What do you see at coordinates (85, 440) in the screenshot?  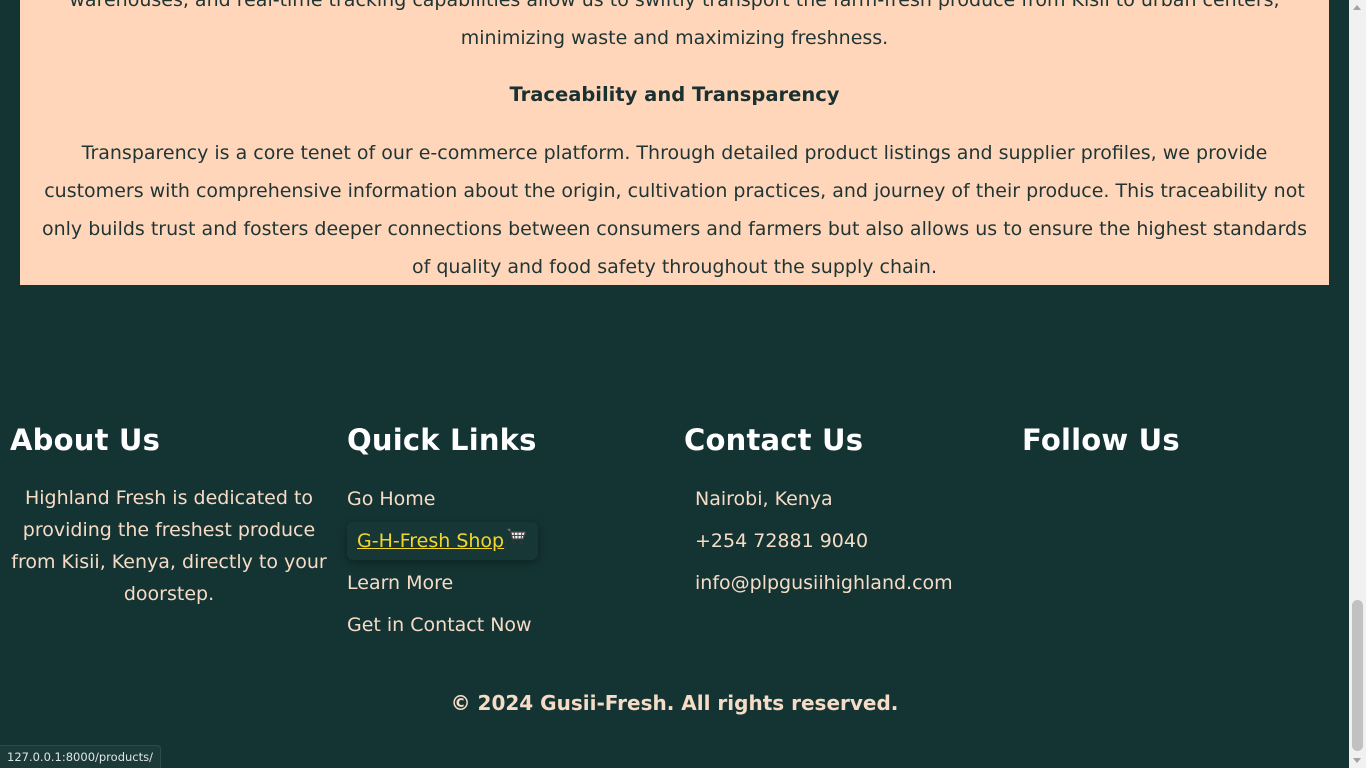 I see `footer-about-title: About Us` at bounding box center [85, 440].